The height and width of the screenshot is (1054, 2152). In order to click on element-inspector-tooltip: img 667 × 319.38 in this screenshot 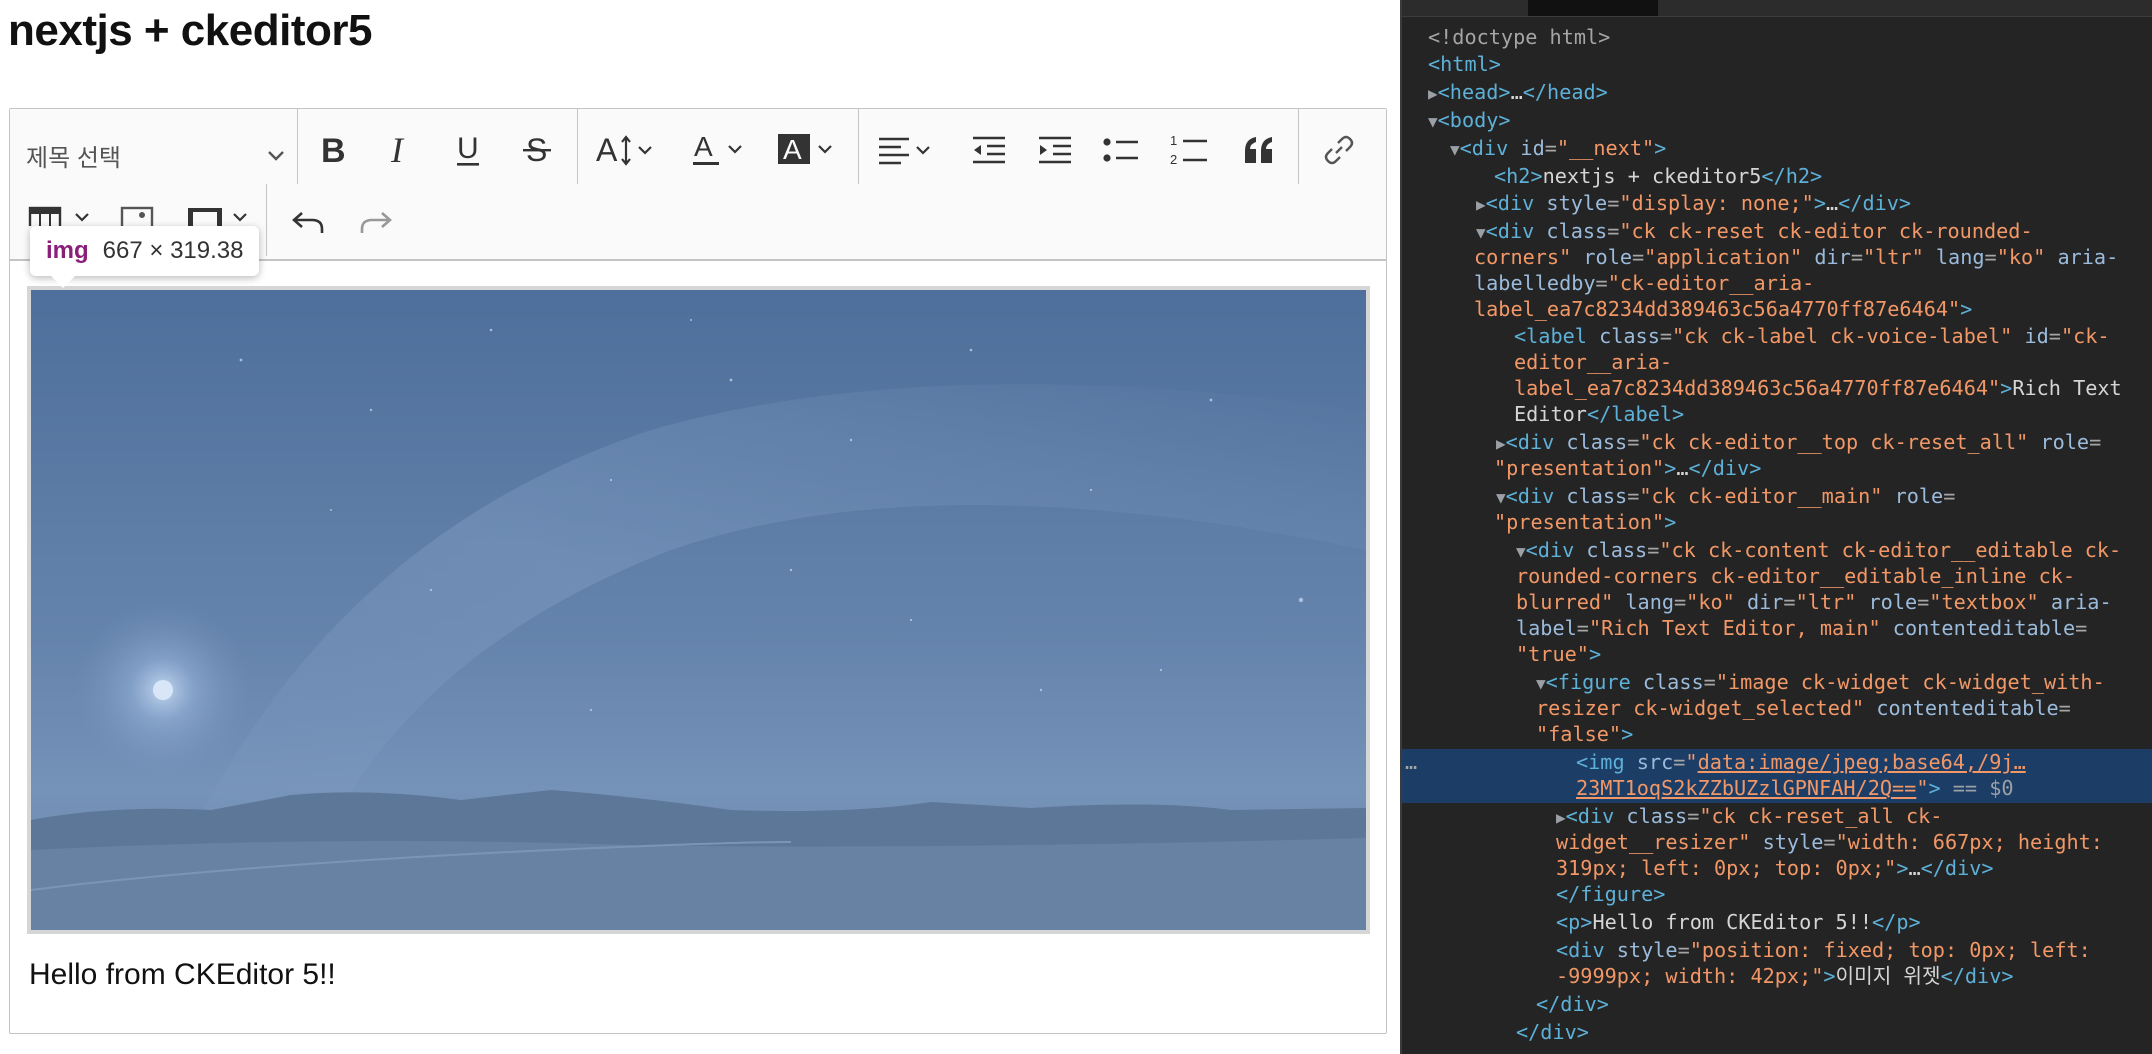, I will do `click(145, 257)`.